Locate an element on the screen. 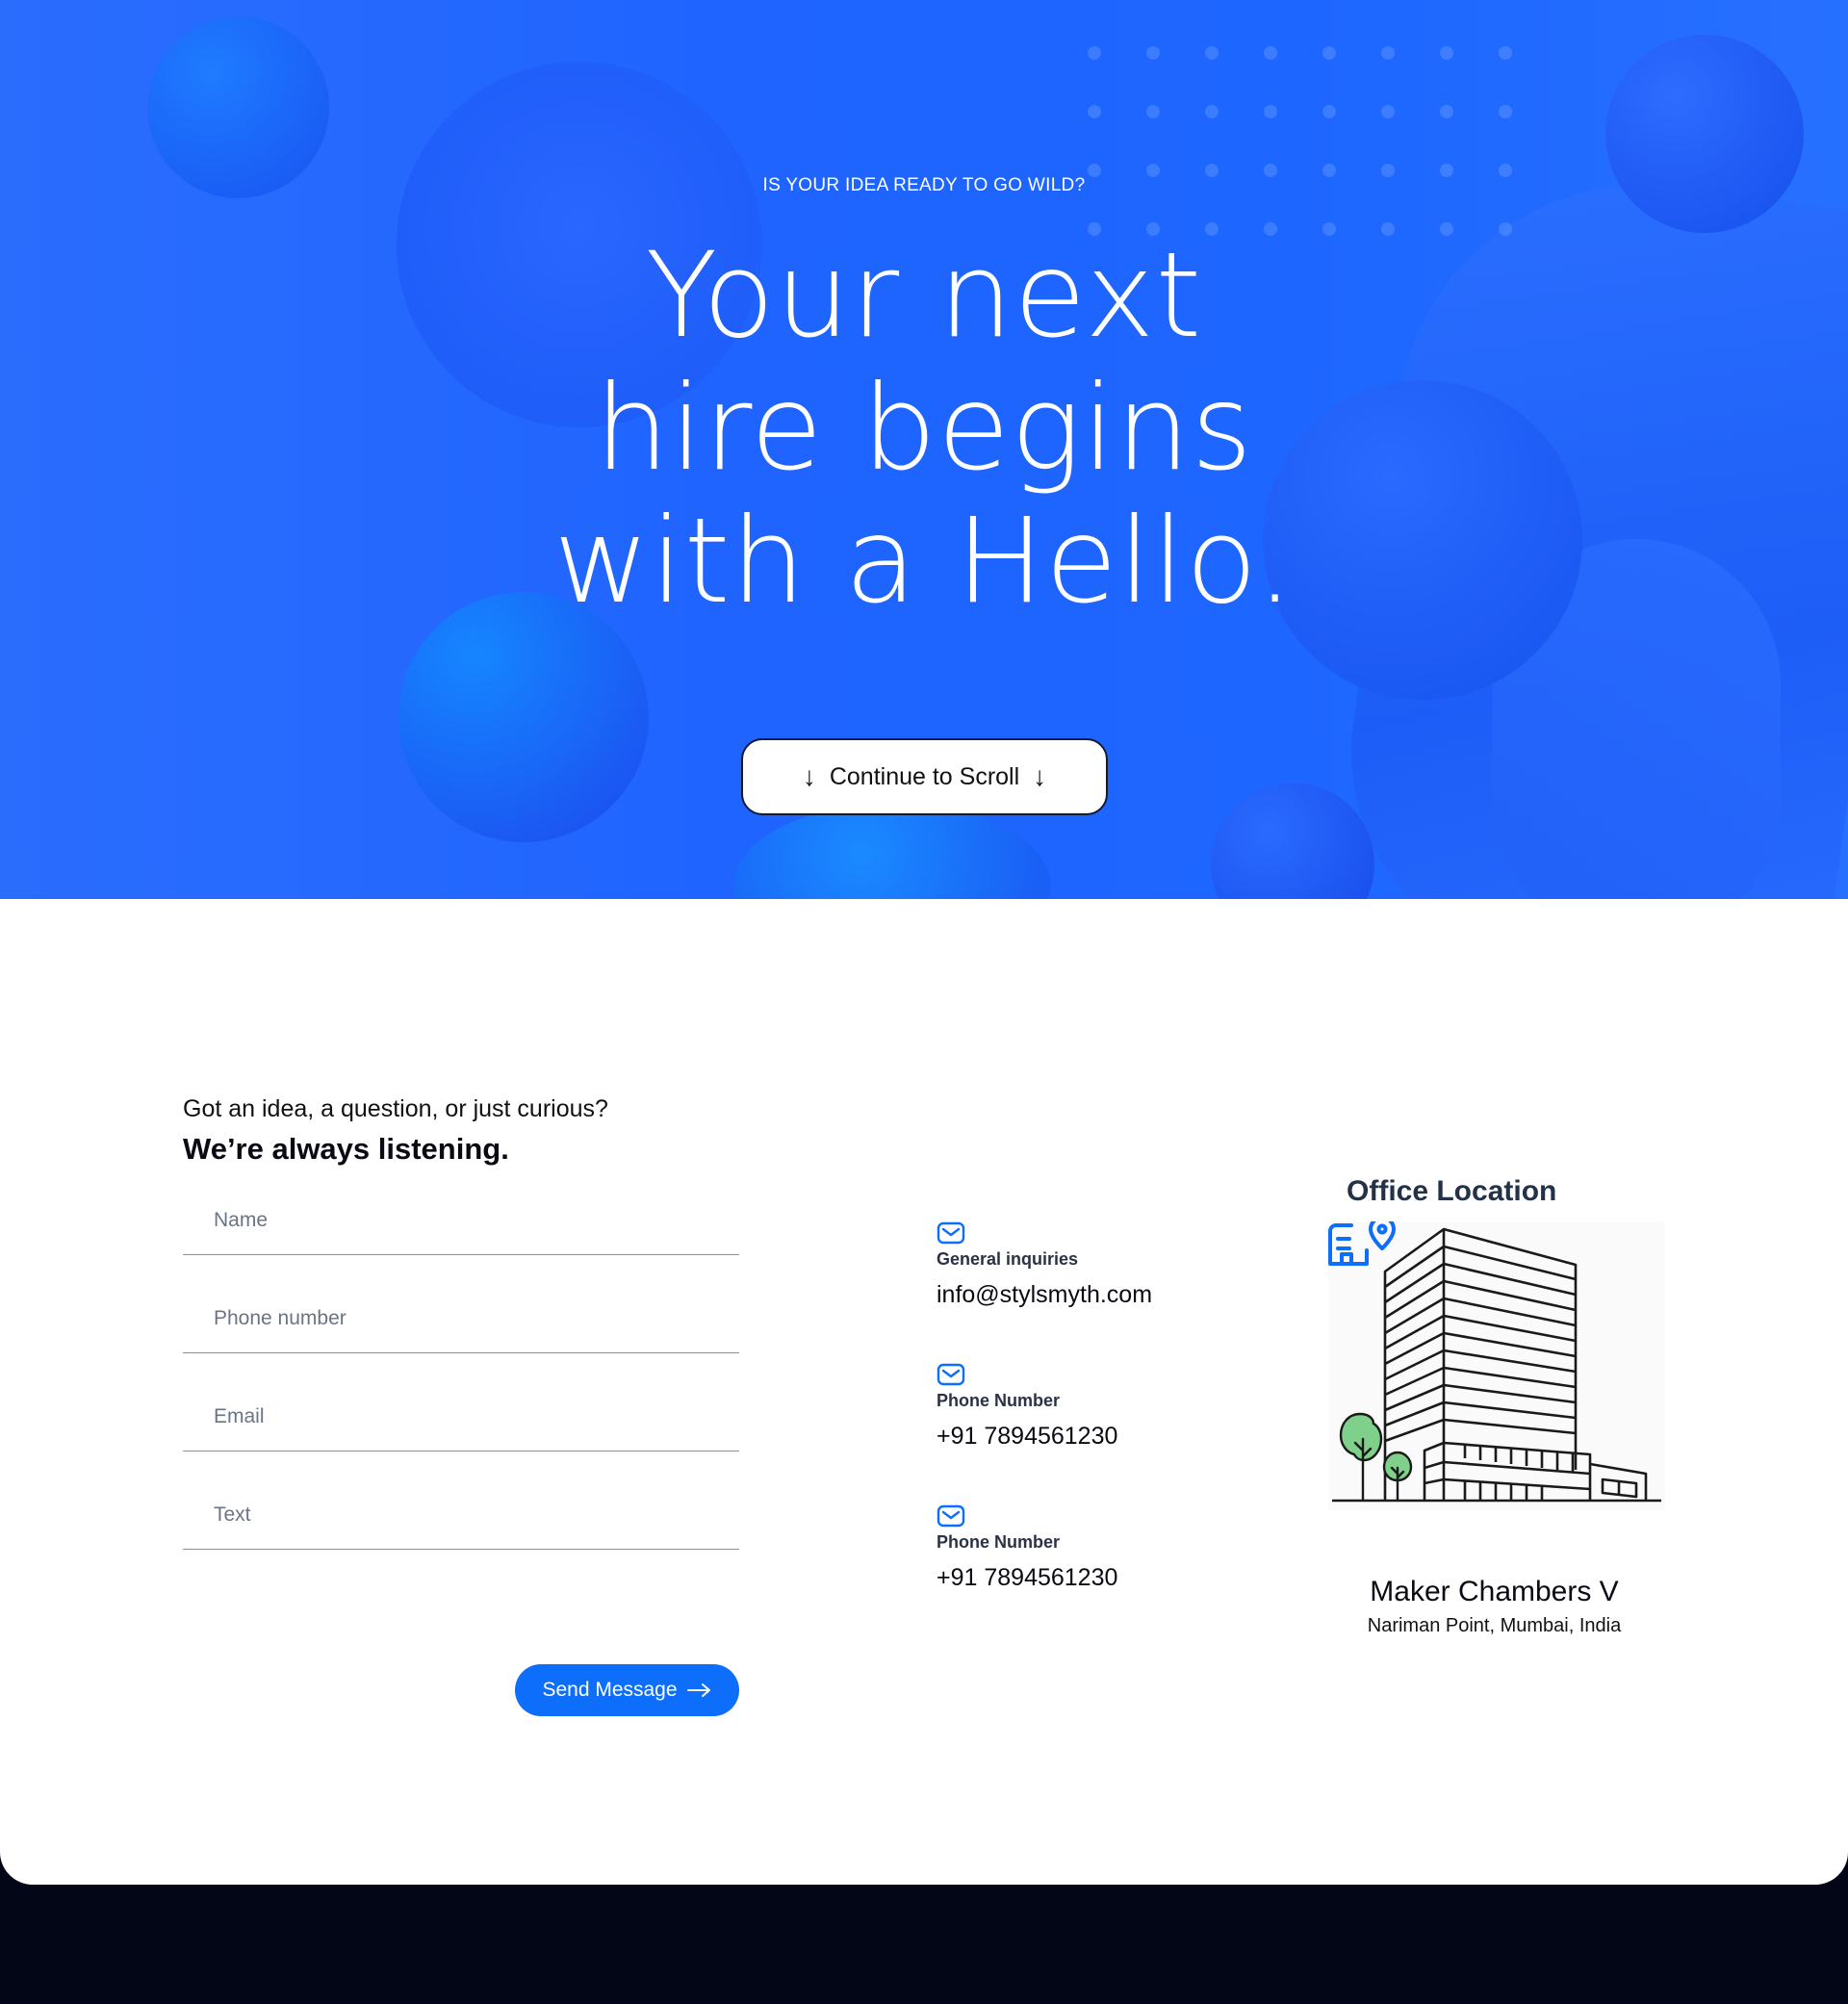  email-input is located at coordinates (464, 1416).